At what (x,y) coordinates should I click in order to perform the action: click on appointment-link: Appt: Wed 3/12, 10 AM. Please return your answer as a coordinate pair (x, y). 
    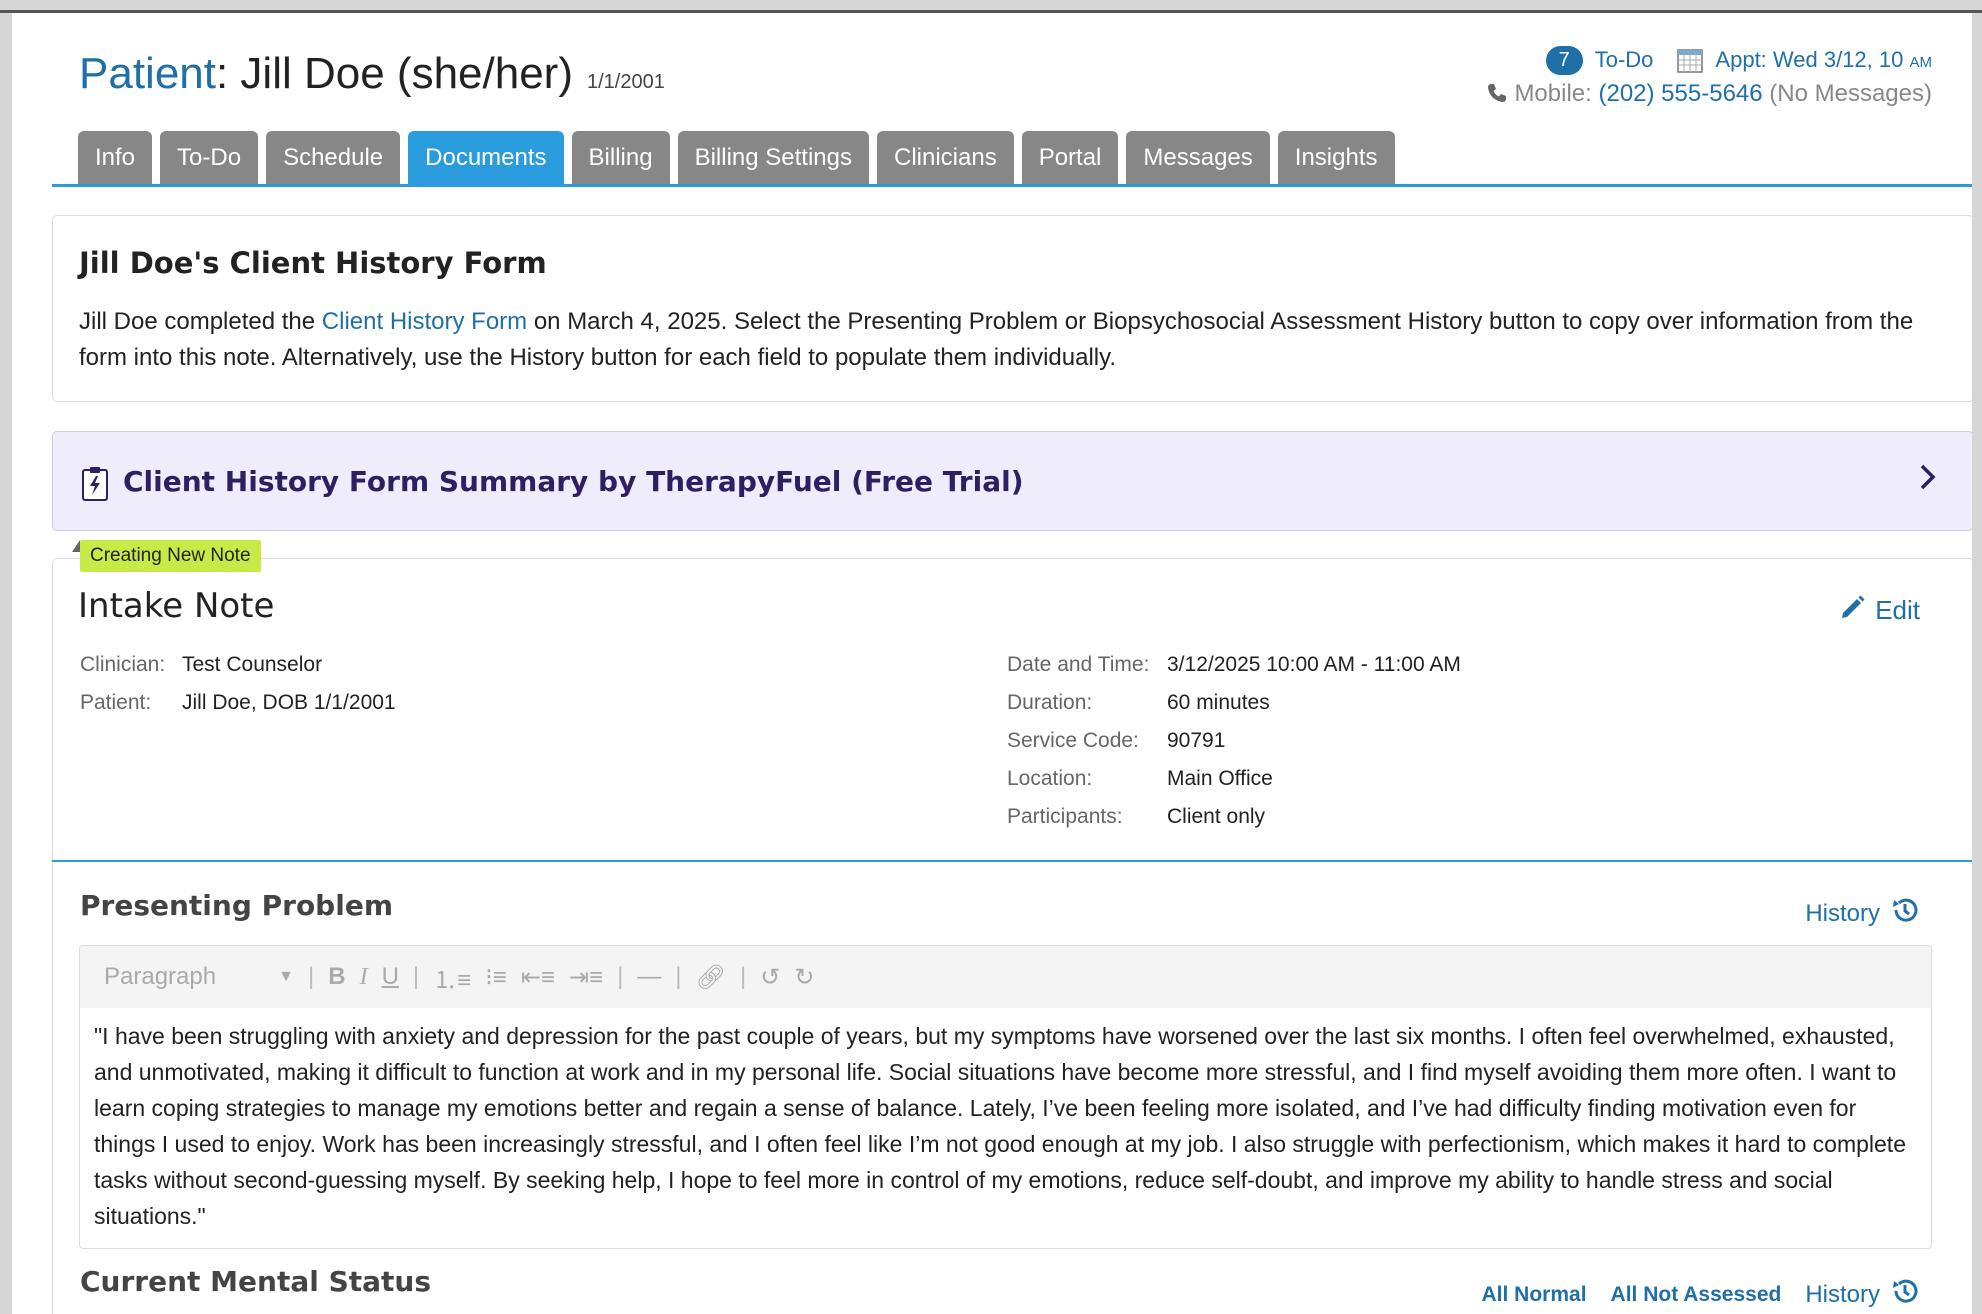
    Looking at the image, I should click on (1823, 60).